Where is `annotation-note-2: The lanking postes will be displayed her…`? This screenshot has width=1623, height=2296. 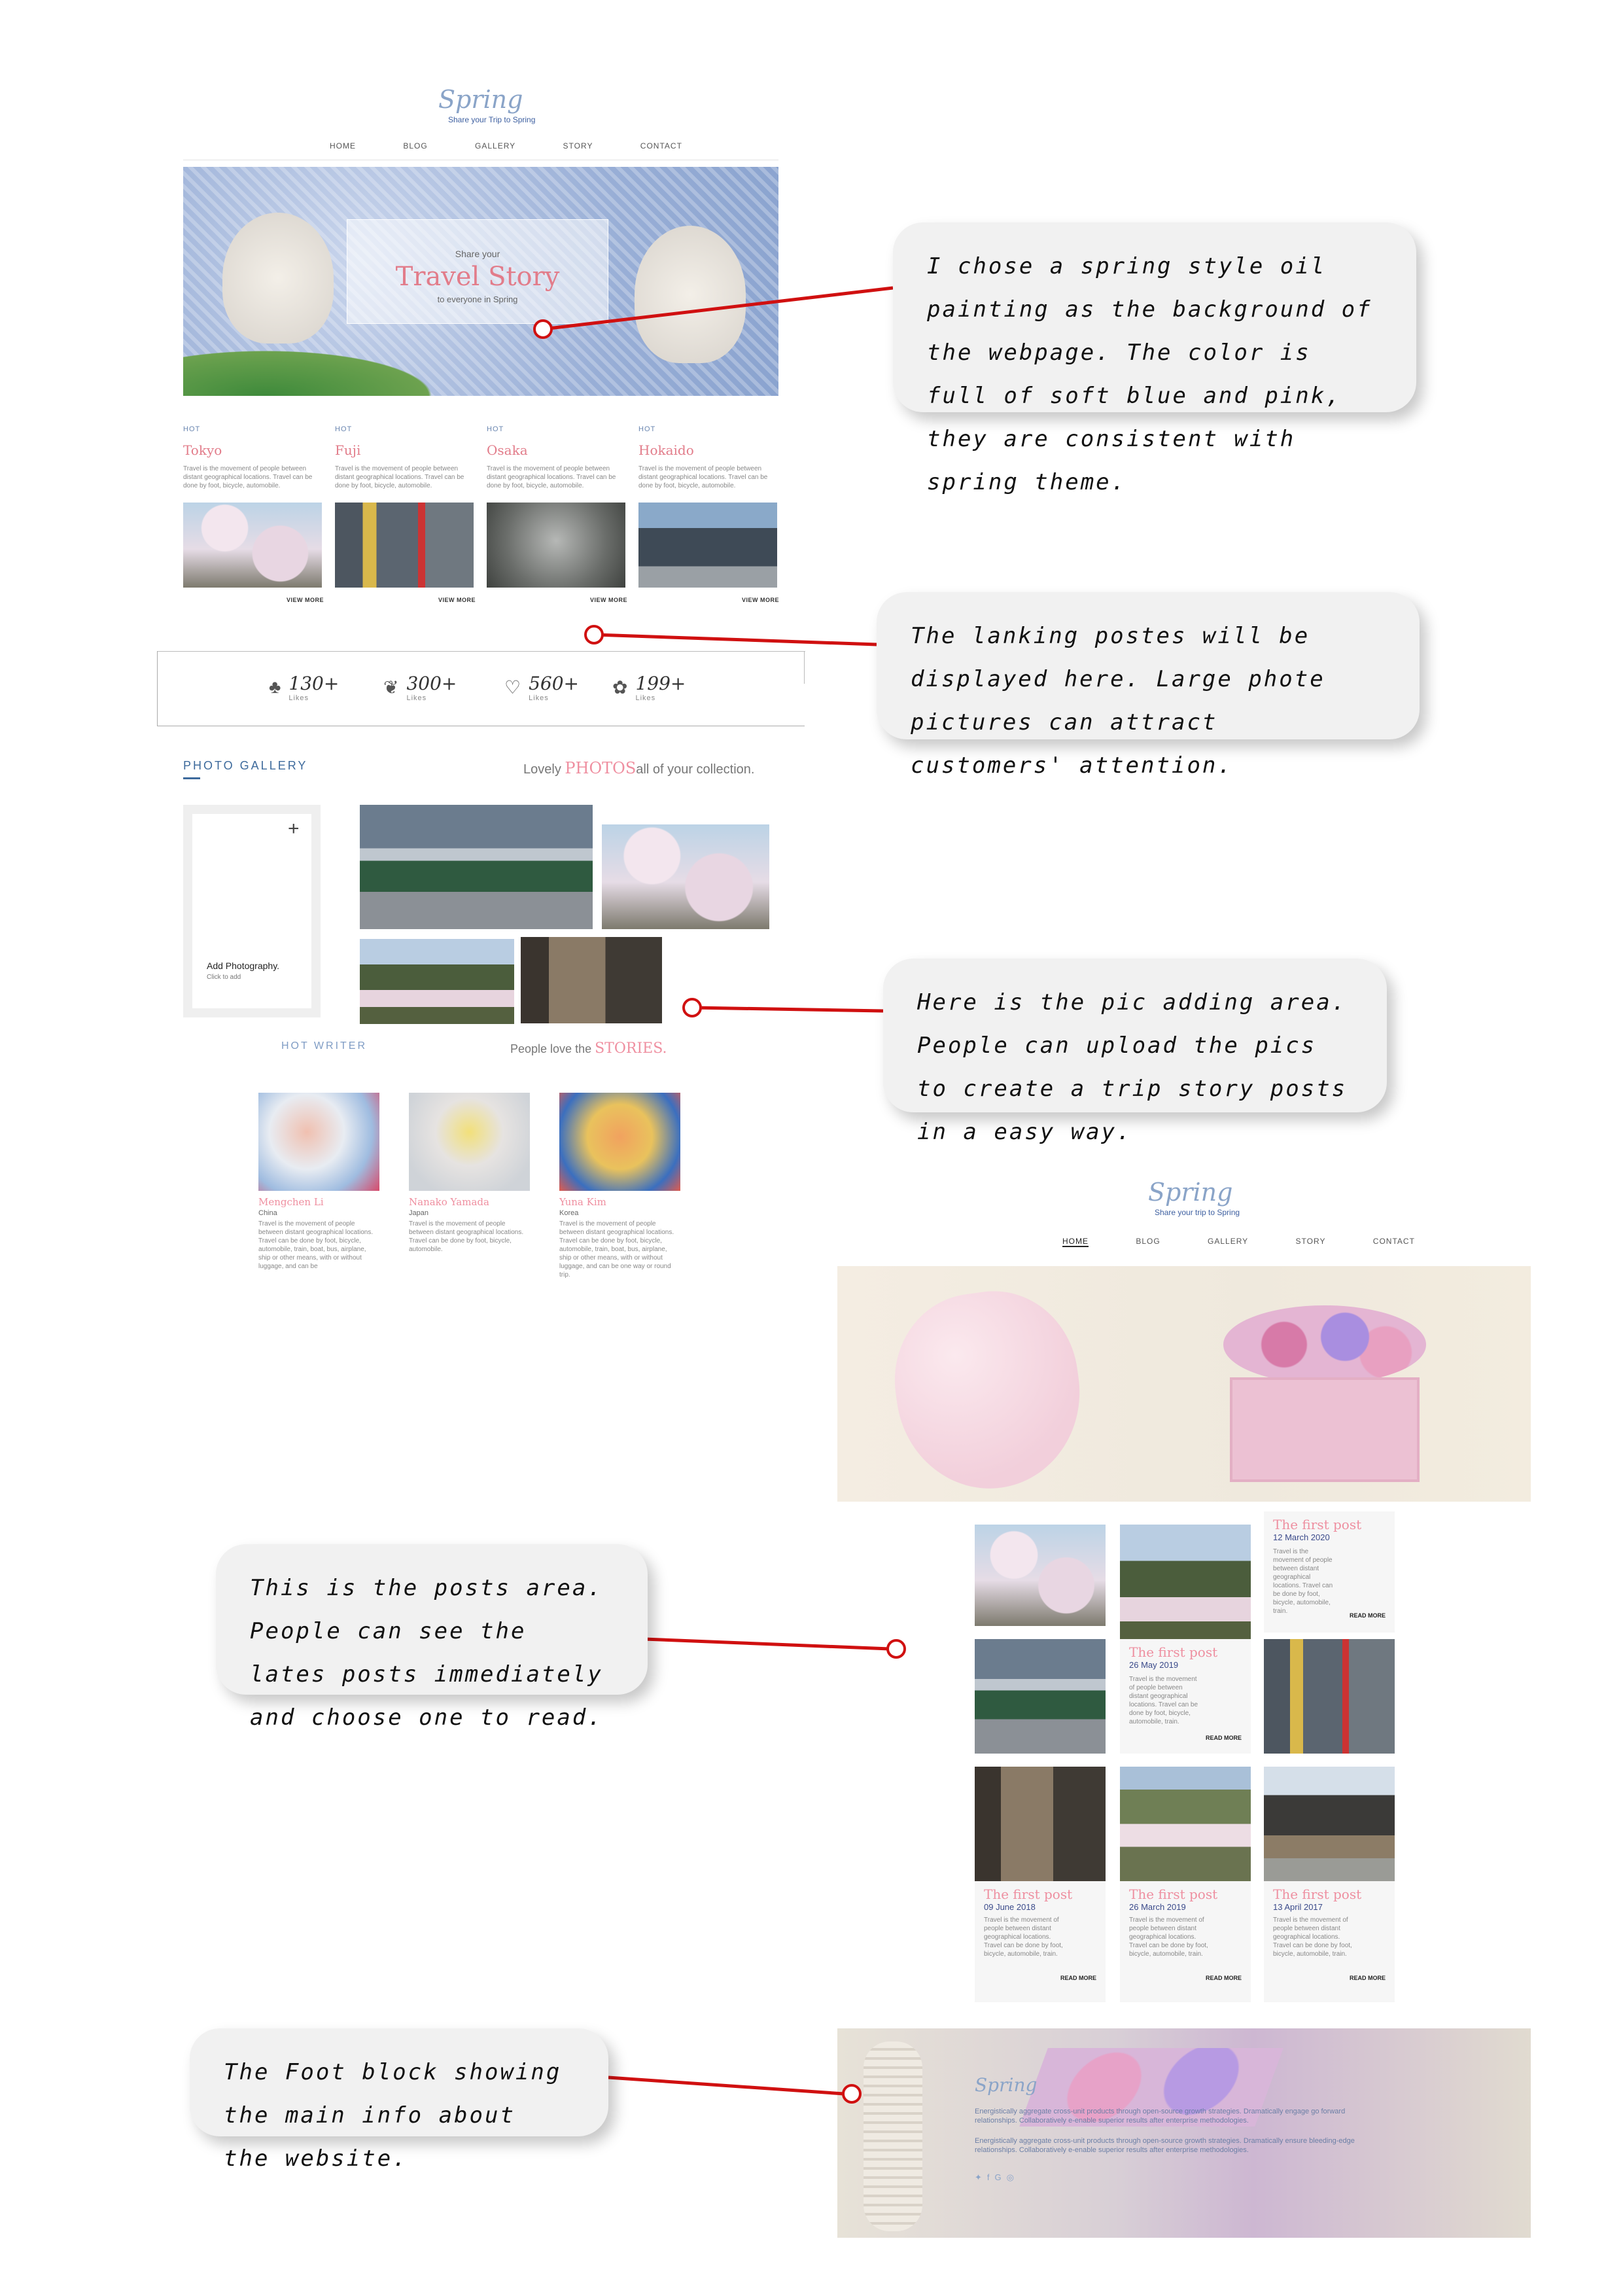
annotation-note-2: The lanking postes will be displayed her… is located at coordinates (1148, 685).